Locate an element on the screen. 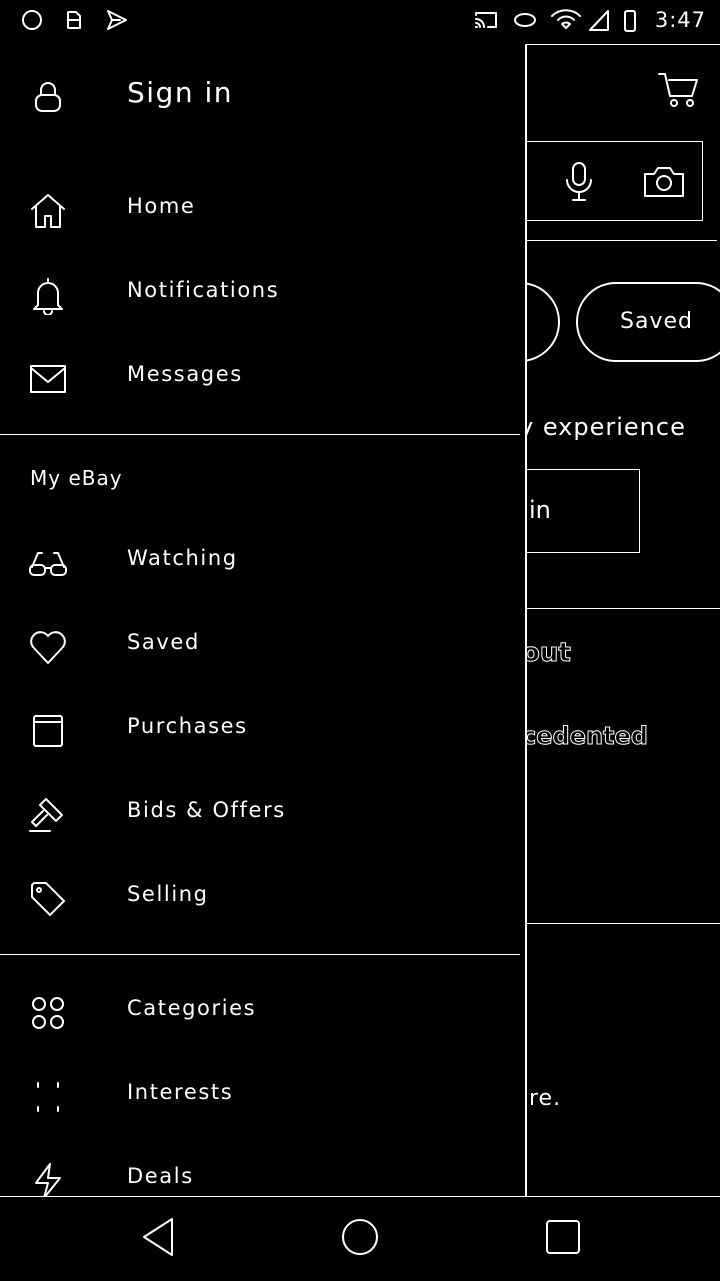 The image size is (720, 1281). bell-icon is located at coordinates (48, 296).